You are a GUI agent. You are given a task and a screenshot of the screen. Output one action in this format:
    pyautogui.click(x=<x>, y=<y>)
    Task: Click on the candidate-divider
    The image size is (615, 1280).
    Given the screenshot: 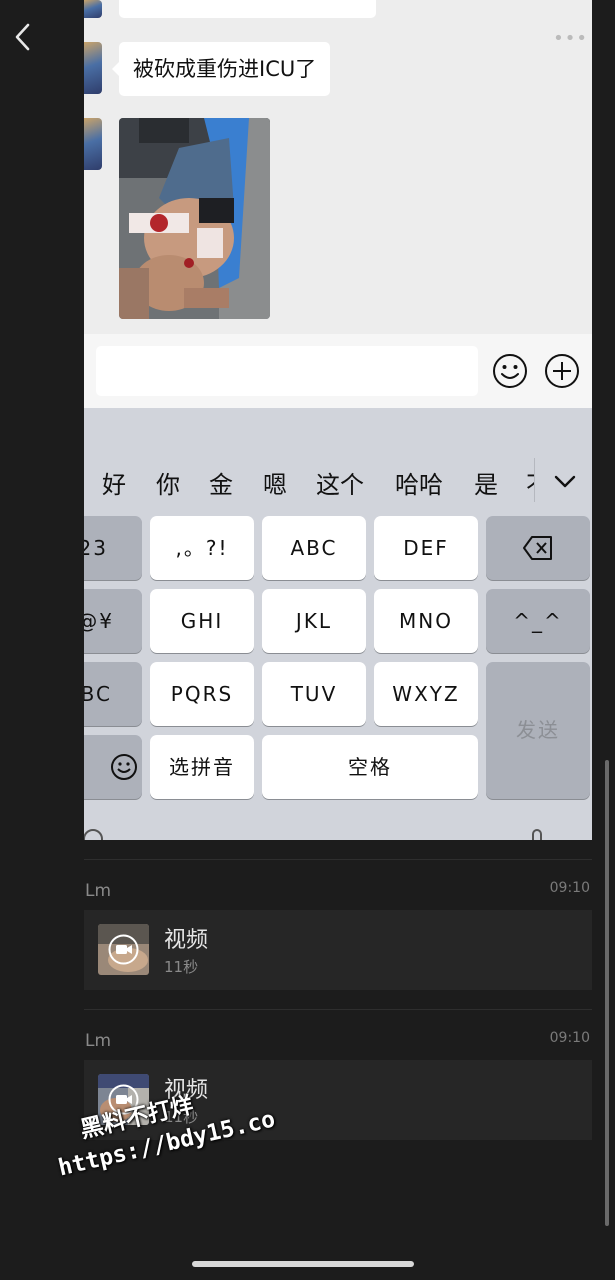 What is the action you would take?
    pyautogui.click(x=534, y=480)
    